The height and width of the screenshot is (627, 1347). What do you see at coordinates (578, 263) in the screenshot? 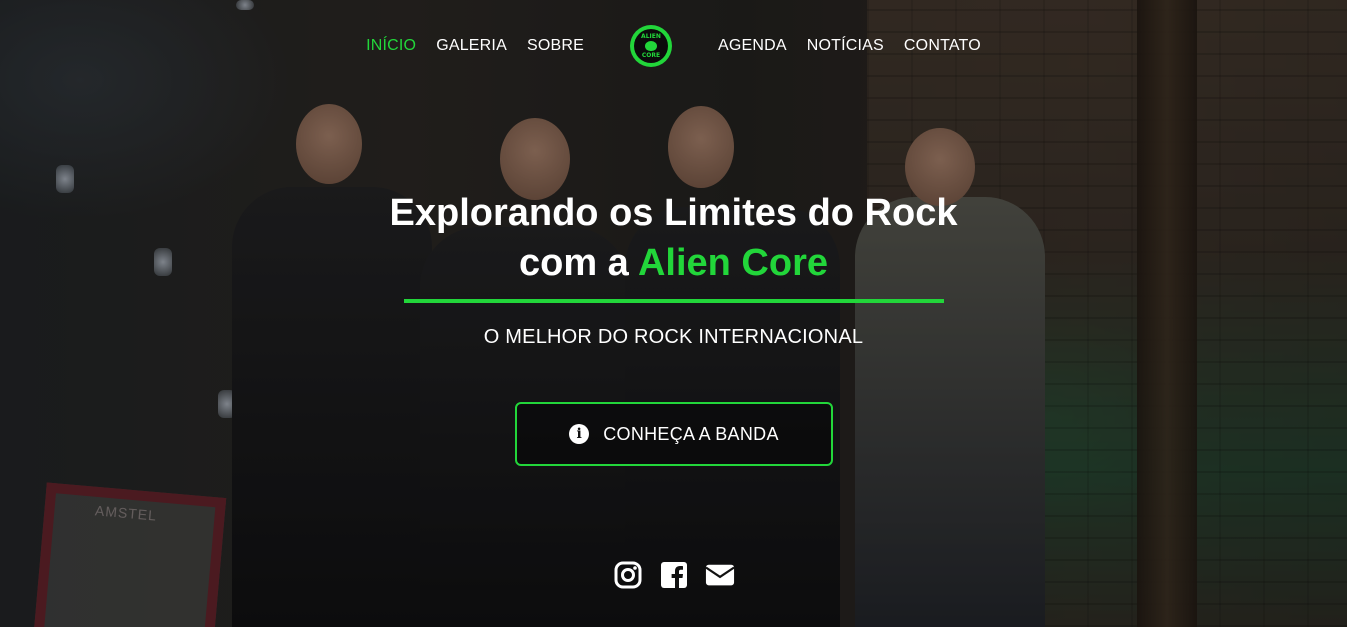
I see `headline-line-2-prefix: com a` at bounding box center [578, 263].